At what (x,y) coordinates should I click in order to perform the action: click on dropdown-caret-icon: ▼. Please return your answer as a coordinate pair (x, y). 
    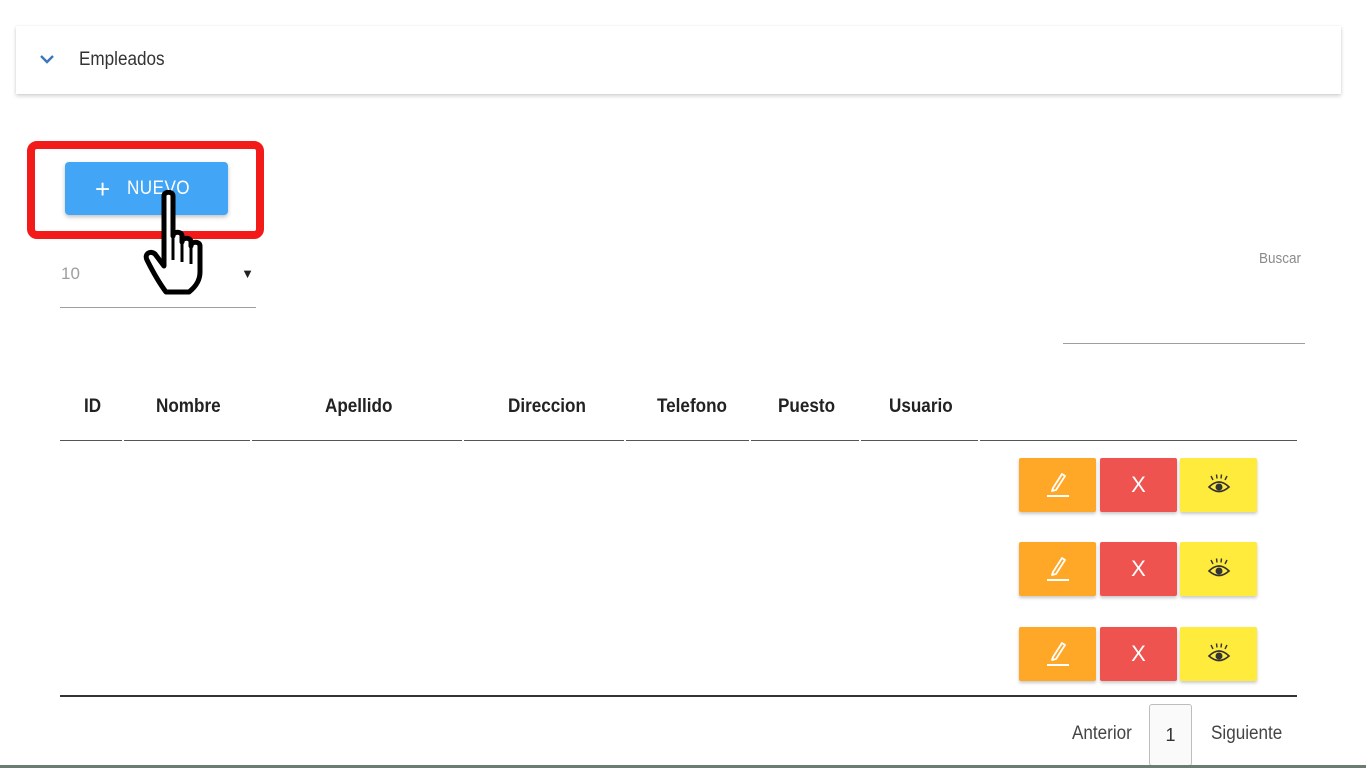
    Looking at the image, I should click on (247, 273).